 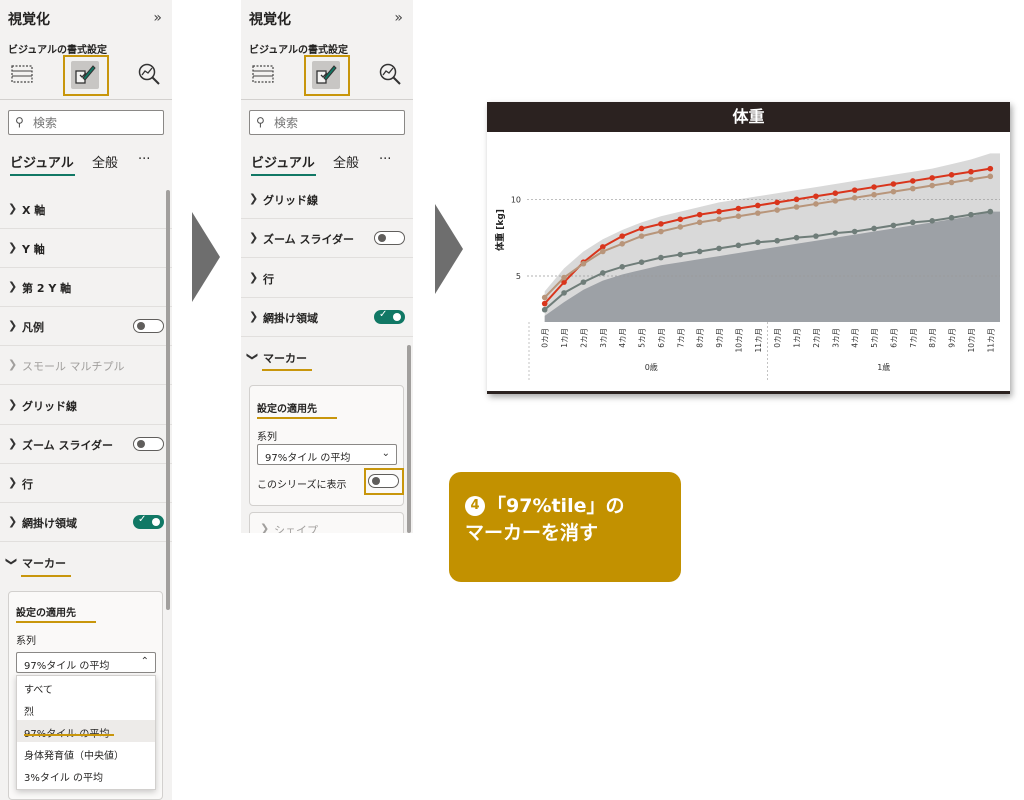 What do you see at coordinates (296, 528) in the screenshot?
I see `shape-label: シェイプ` at bounding box center [296, 528].